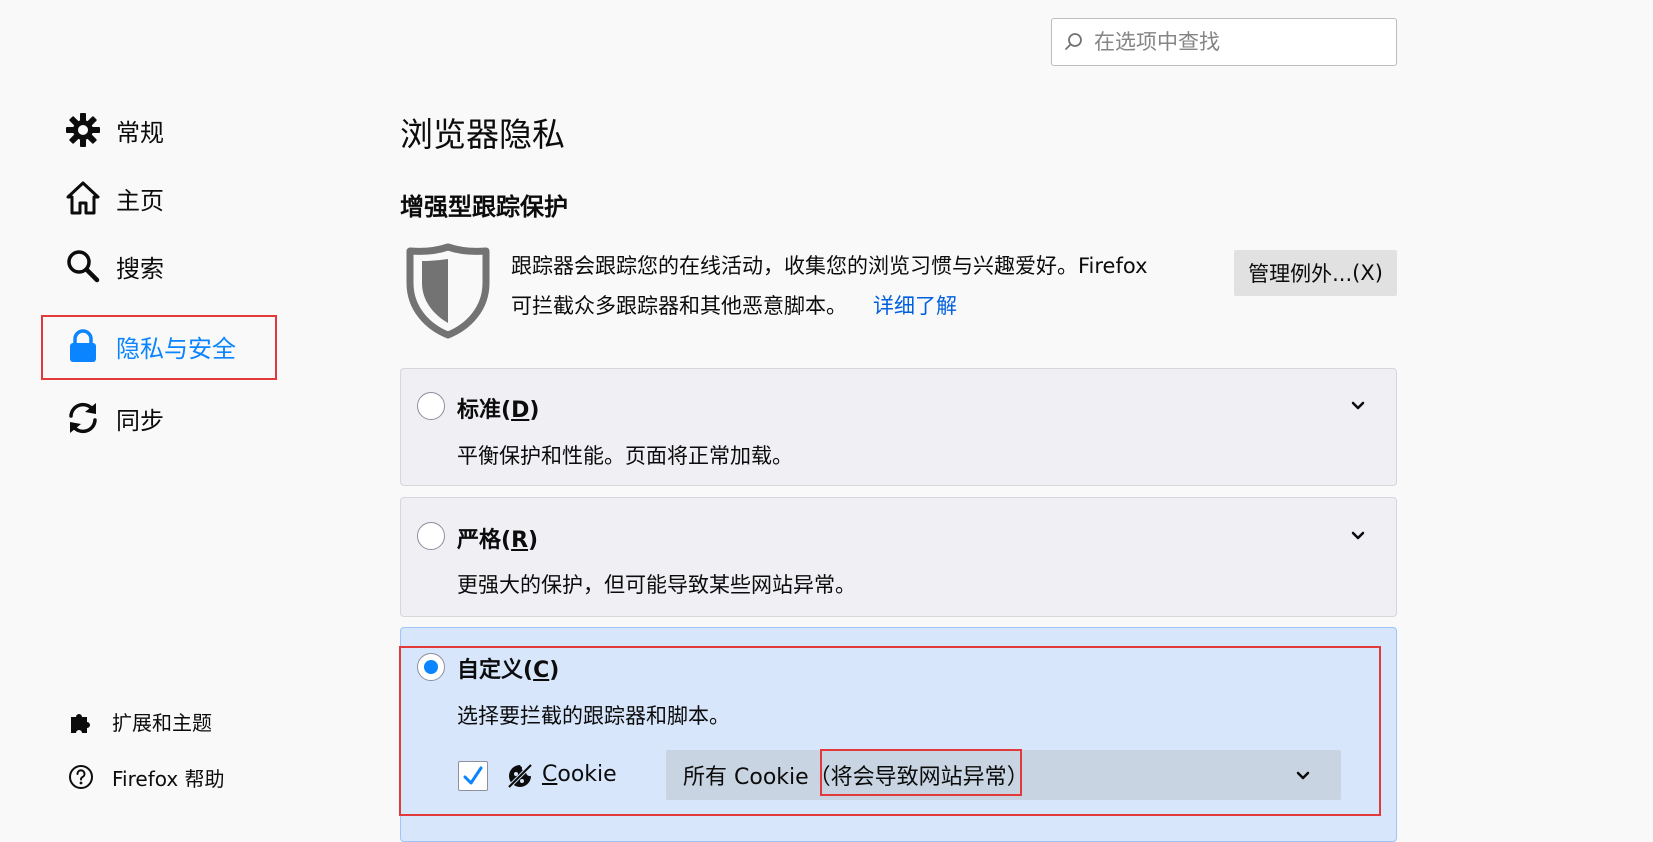 The height and width of the screenshot is (842, 1653). I want to click on help-icon, so click(81, 777).